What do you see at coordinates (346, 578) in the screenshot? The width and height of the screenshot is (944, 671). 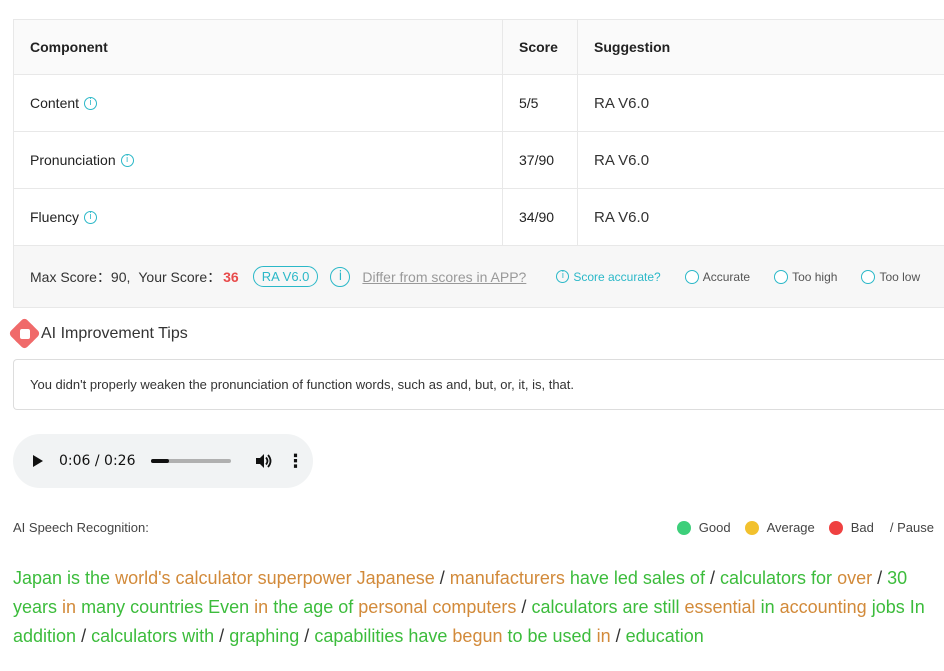 I see `transcript-word: superpower Japanese` at bounding box center [346, 578].